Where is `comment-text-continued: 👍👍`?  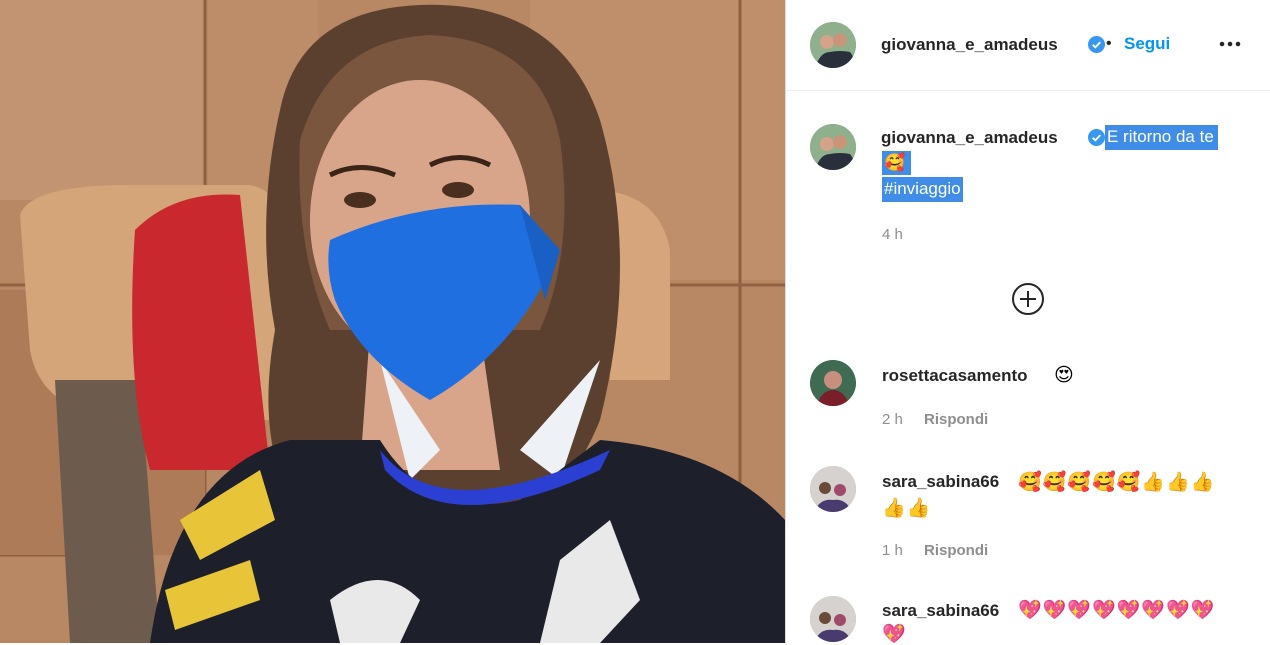 comment-text-continued: 👍👍 is located at coordinates (907, 508).